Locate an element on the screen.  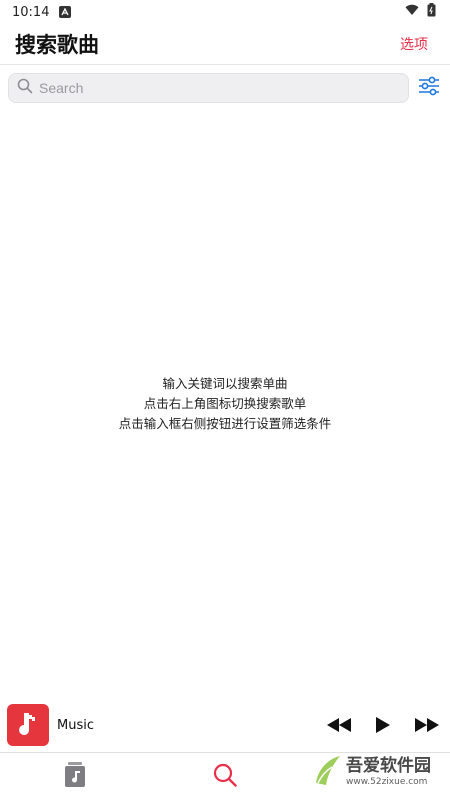
playback-controls is located at coordinates (383, 725).